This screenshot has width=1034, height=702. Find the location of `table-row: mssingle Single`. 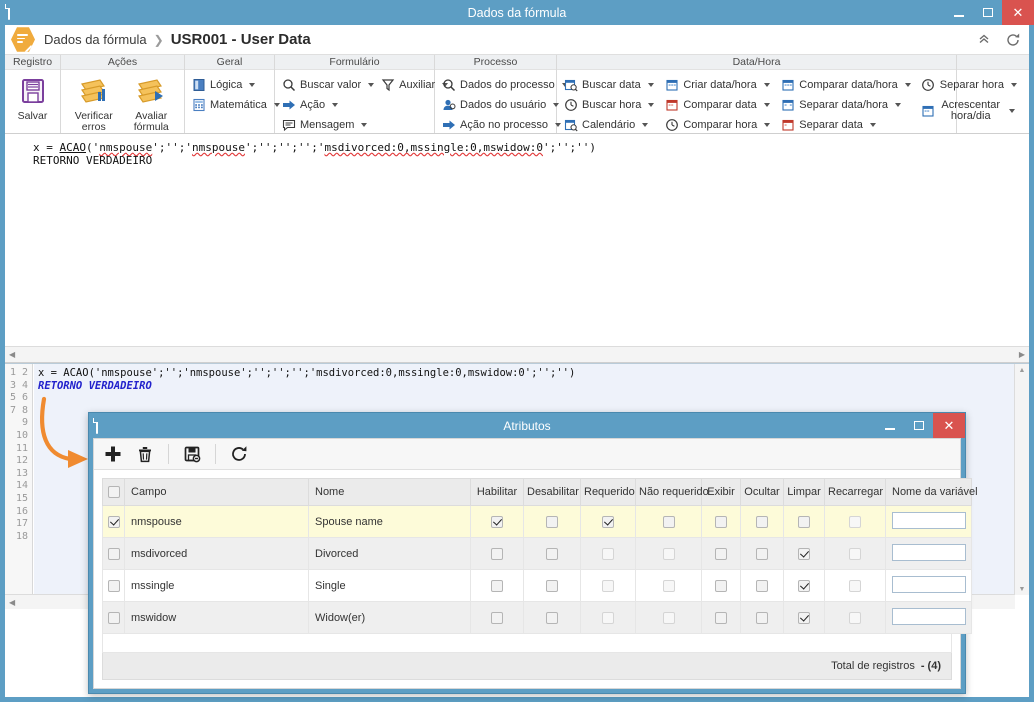

table-row: mssingle Single is located at coordinates (537, 585).